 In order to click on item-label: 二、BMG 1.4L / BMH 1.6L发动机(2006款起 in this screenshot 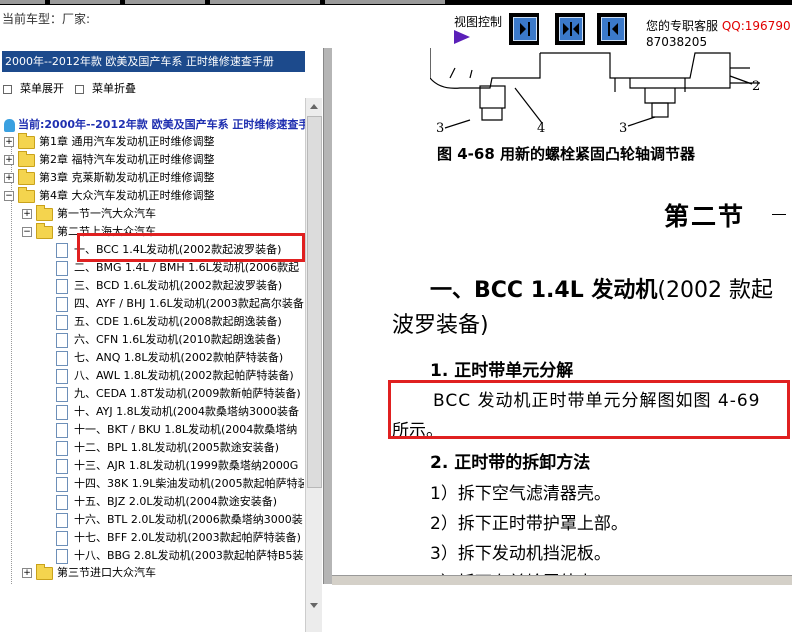, I will do `click(187, 267)`.